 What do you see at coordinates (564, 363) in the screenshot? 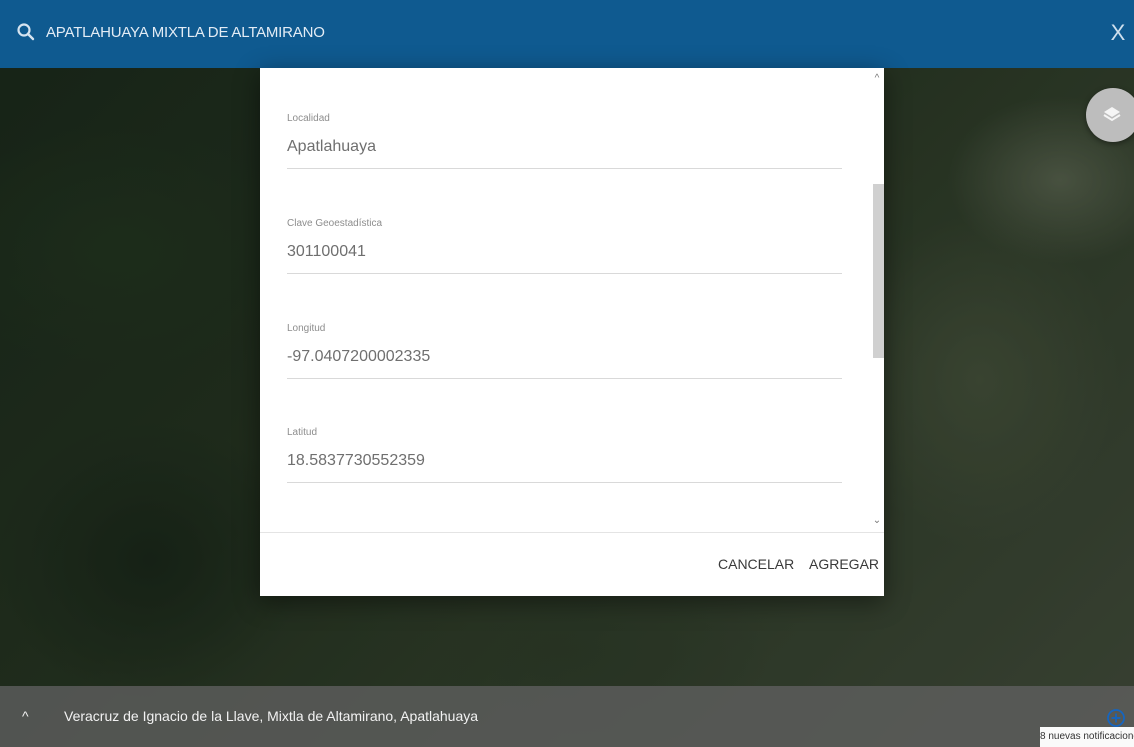
I see `field-value-input: -97.0407200002335` at bounding box center [564, 363].